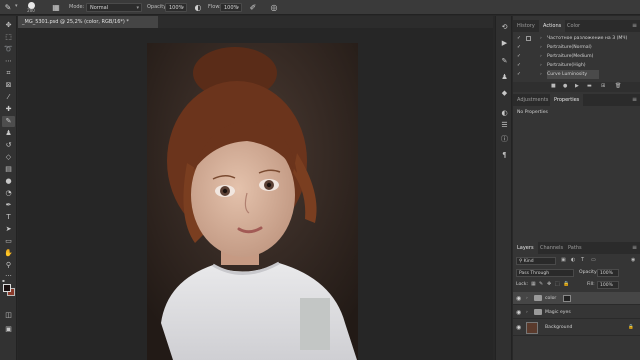 The width and height of the screenshot is (640, 360). What do you see at coordinates (525, 248) in the screenshot?
I see `tab-layers: Layers` at bounding box center [525, 248].